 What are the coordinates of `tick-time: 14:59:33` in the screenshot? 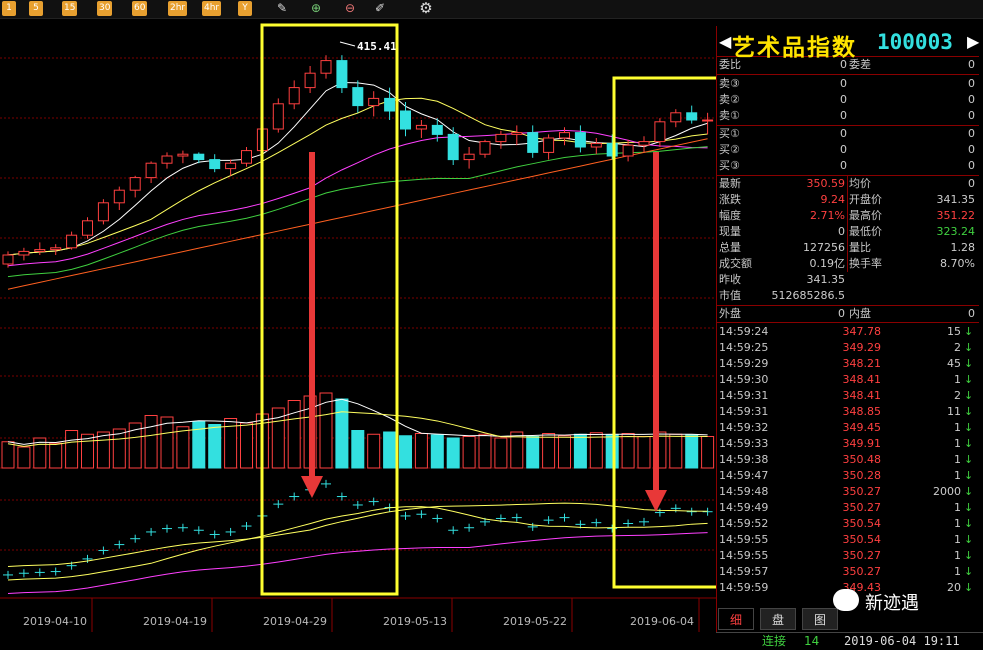 It's located at (744, 443).